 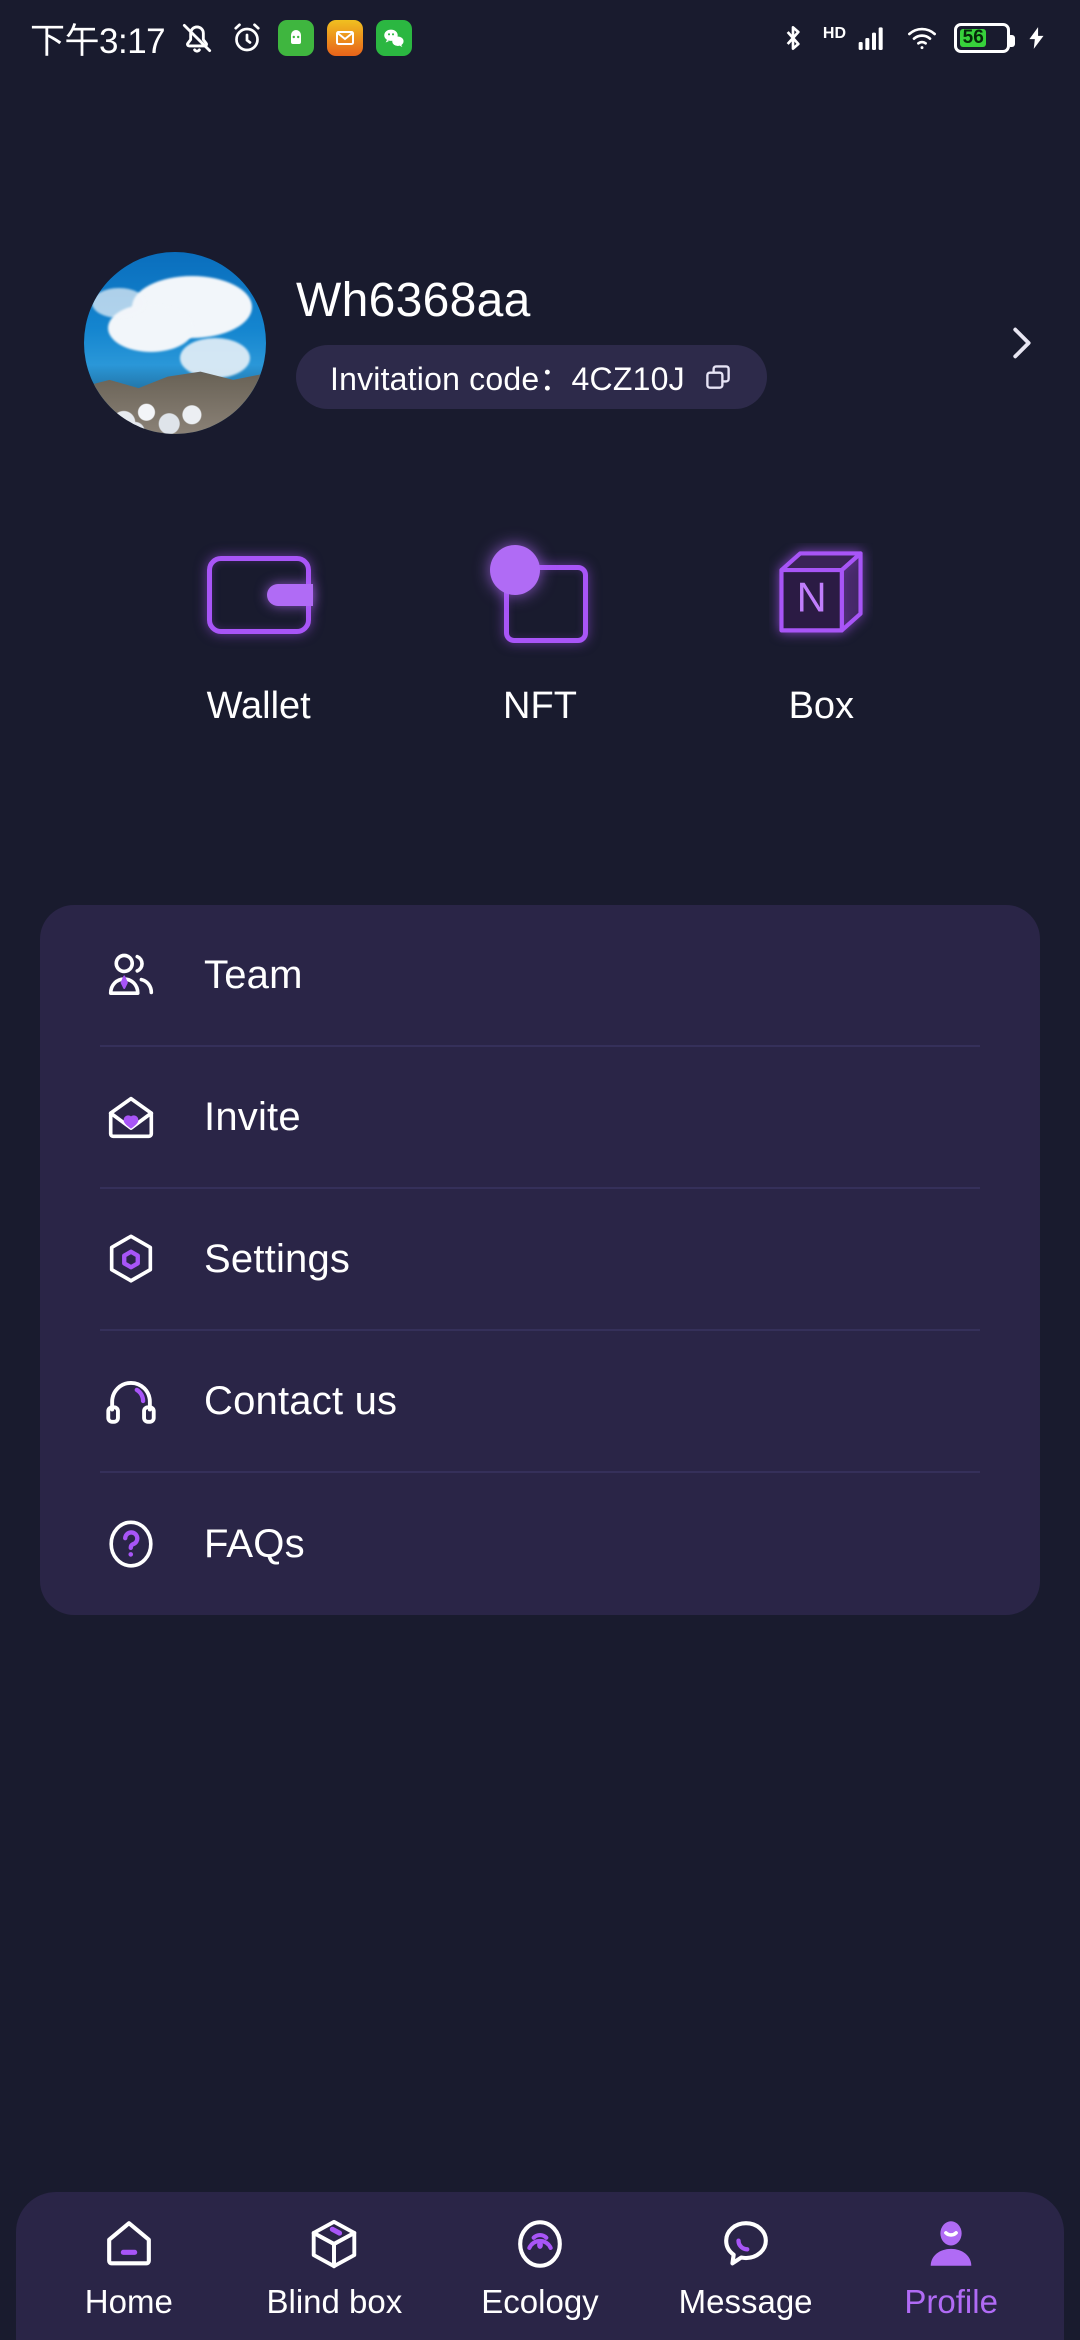 I want to click on charging-bolt-icon, so click(x=1037, y=38).